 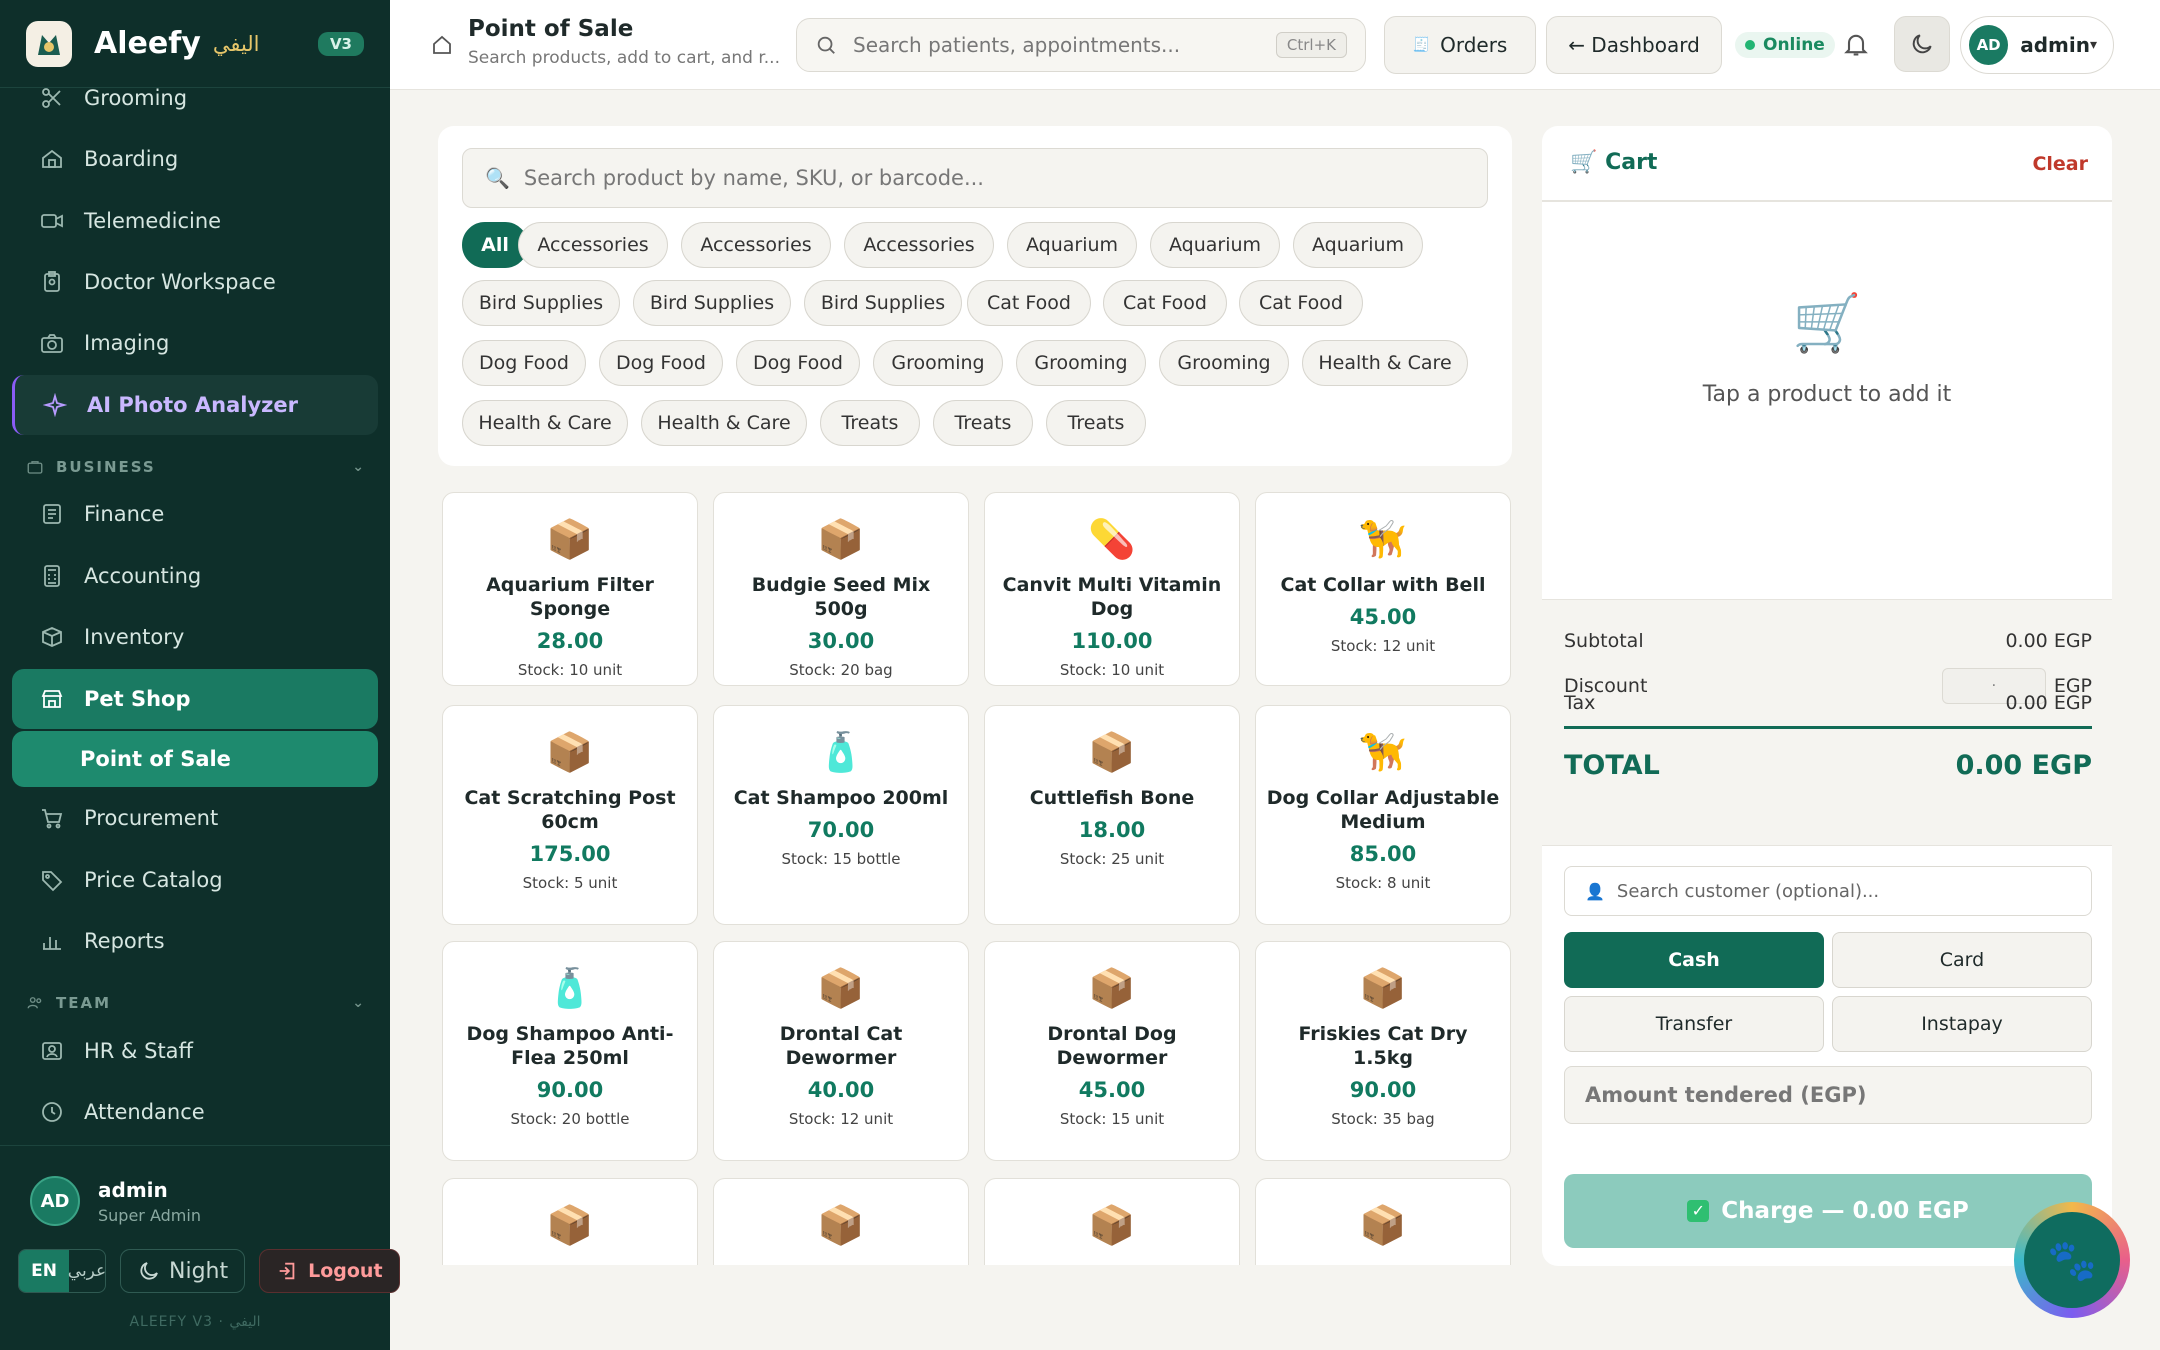 I want to click on bell-icon, so click(x=1856, y=44).